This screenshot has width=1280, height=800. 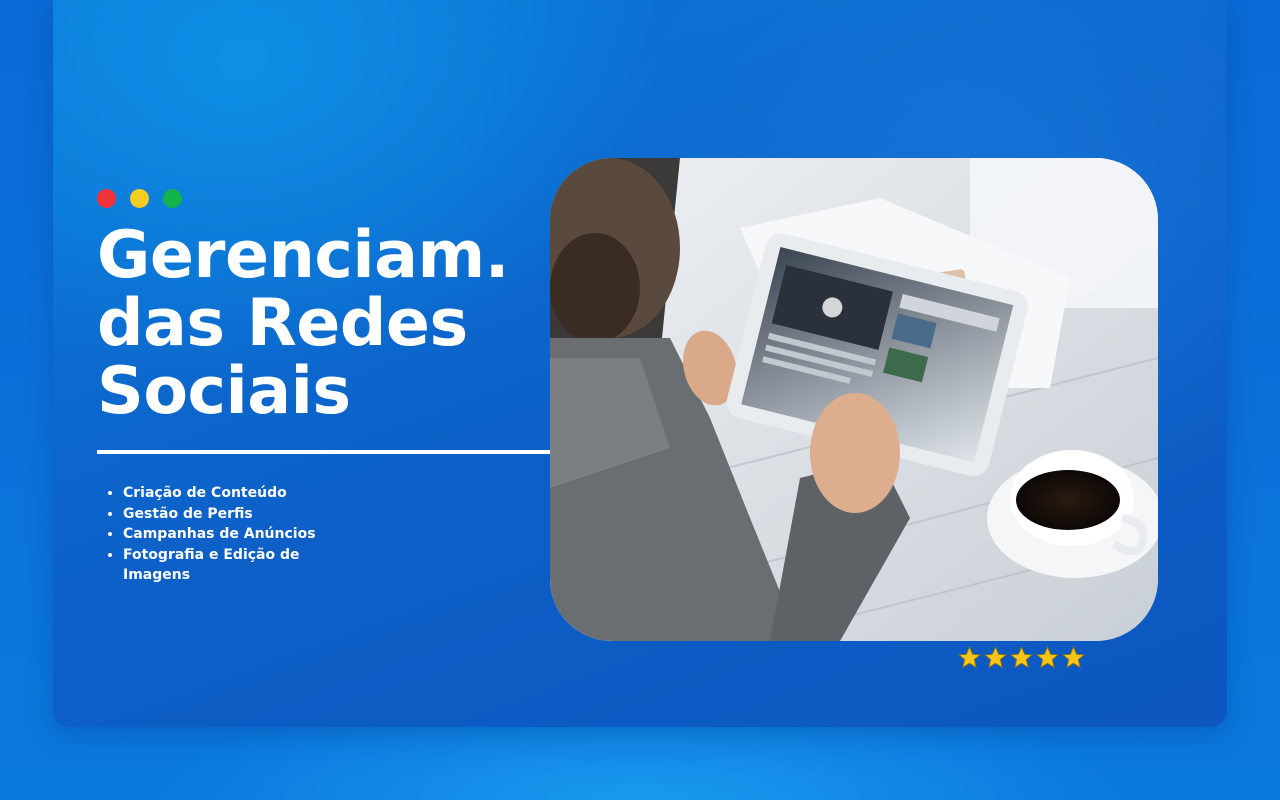 What do you see at coordinates (238, 514) in the screenshot?
I see `feature-item: Gestão de Perfis` at bounding box center [238, 514].